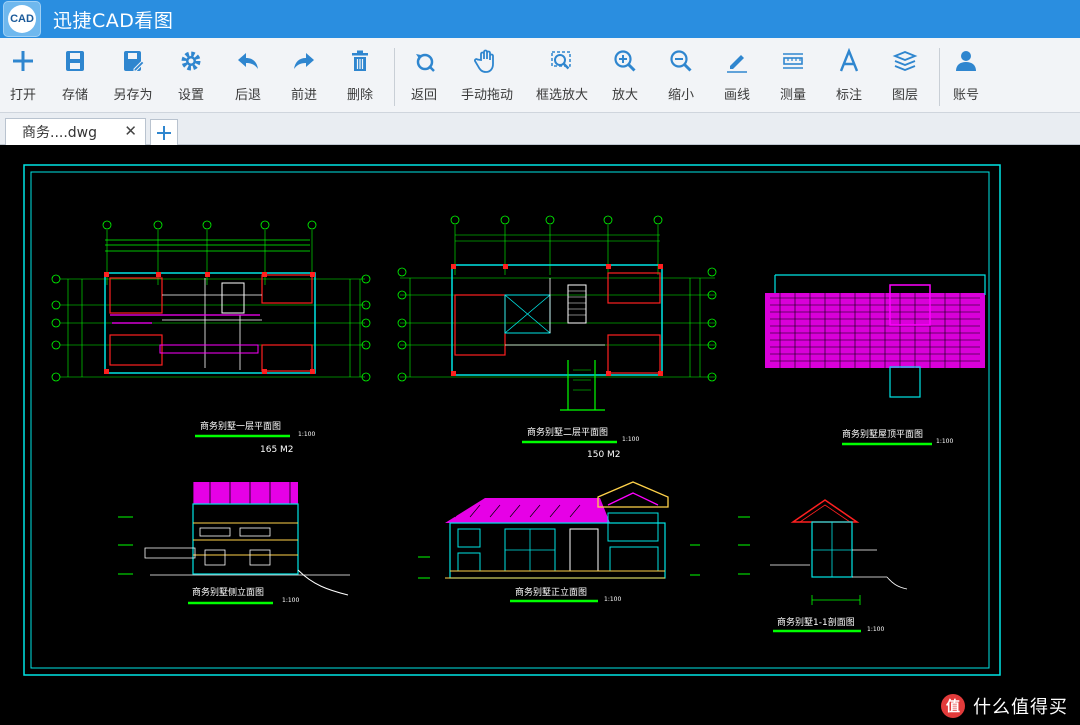  Describe the element at coordinates (557, 337) in the screenshot. I see `second-floor-plan: 商务别墅二层平面图 1:100 150 M2` at that location.